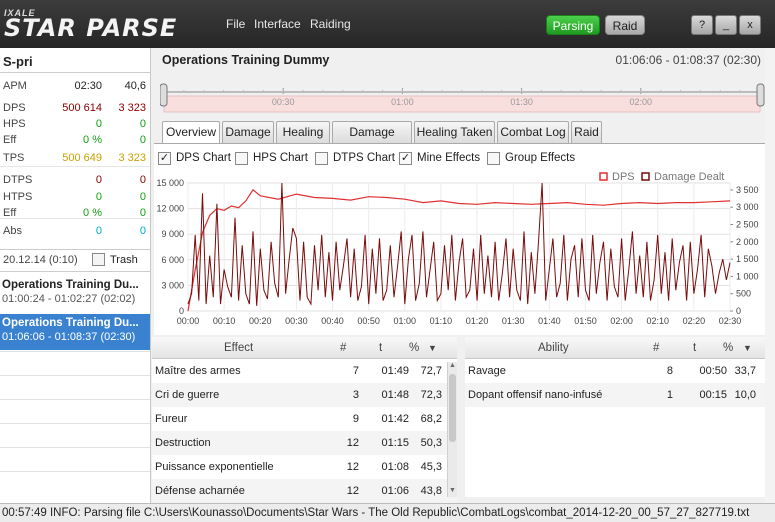 The height and width of the screenshot is (522, 775). What do you see at coordinates (452, 492) in the screenshot?
I see `scroll-down-icon: ▼` at bounding box center [452, 492].